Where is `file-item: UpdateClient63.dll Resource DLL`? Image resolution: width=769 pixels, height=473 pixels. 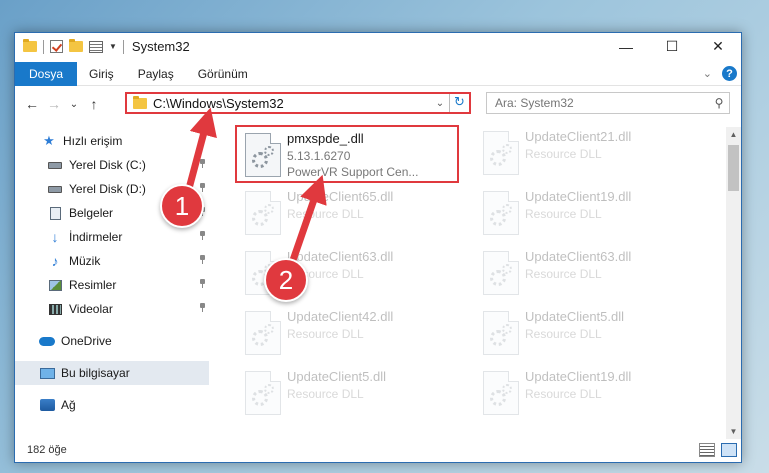 file-item: UpdateClient63.dll Resource DLL is located at coordinates (587, 274).